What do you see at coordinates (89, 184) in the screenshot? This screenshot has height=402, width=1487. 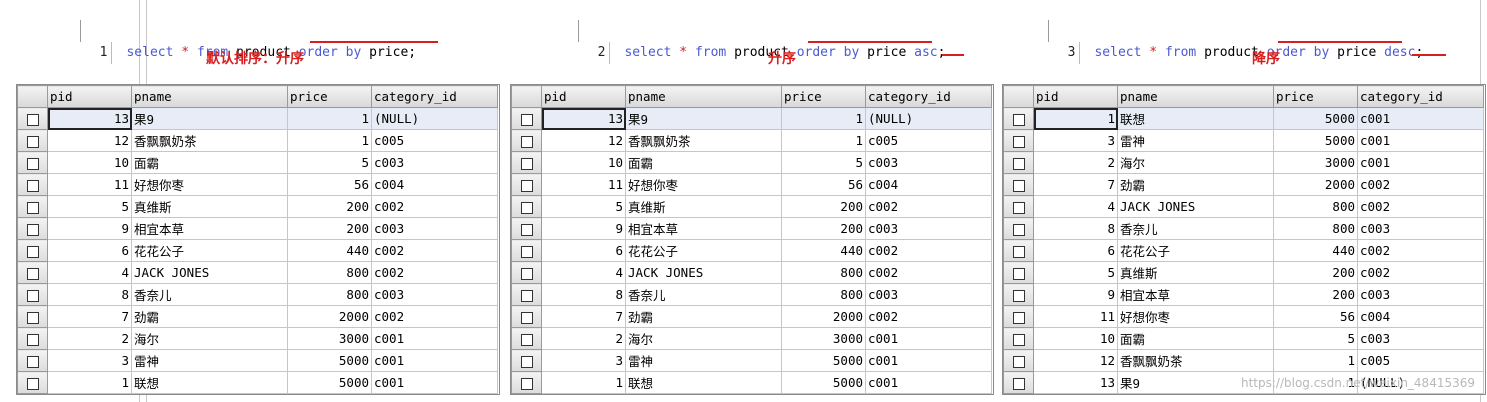 I see `cell-pid: 11` at bounding box center [89, 184].